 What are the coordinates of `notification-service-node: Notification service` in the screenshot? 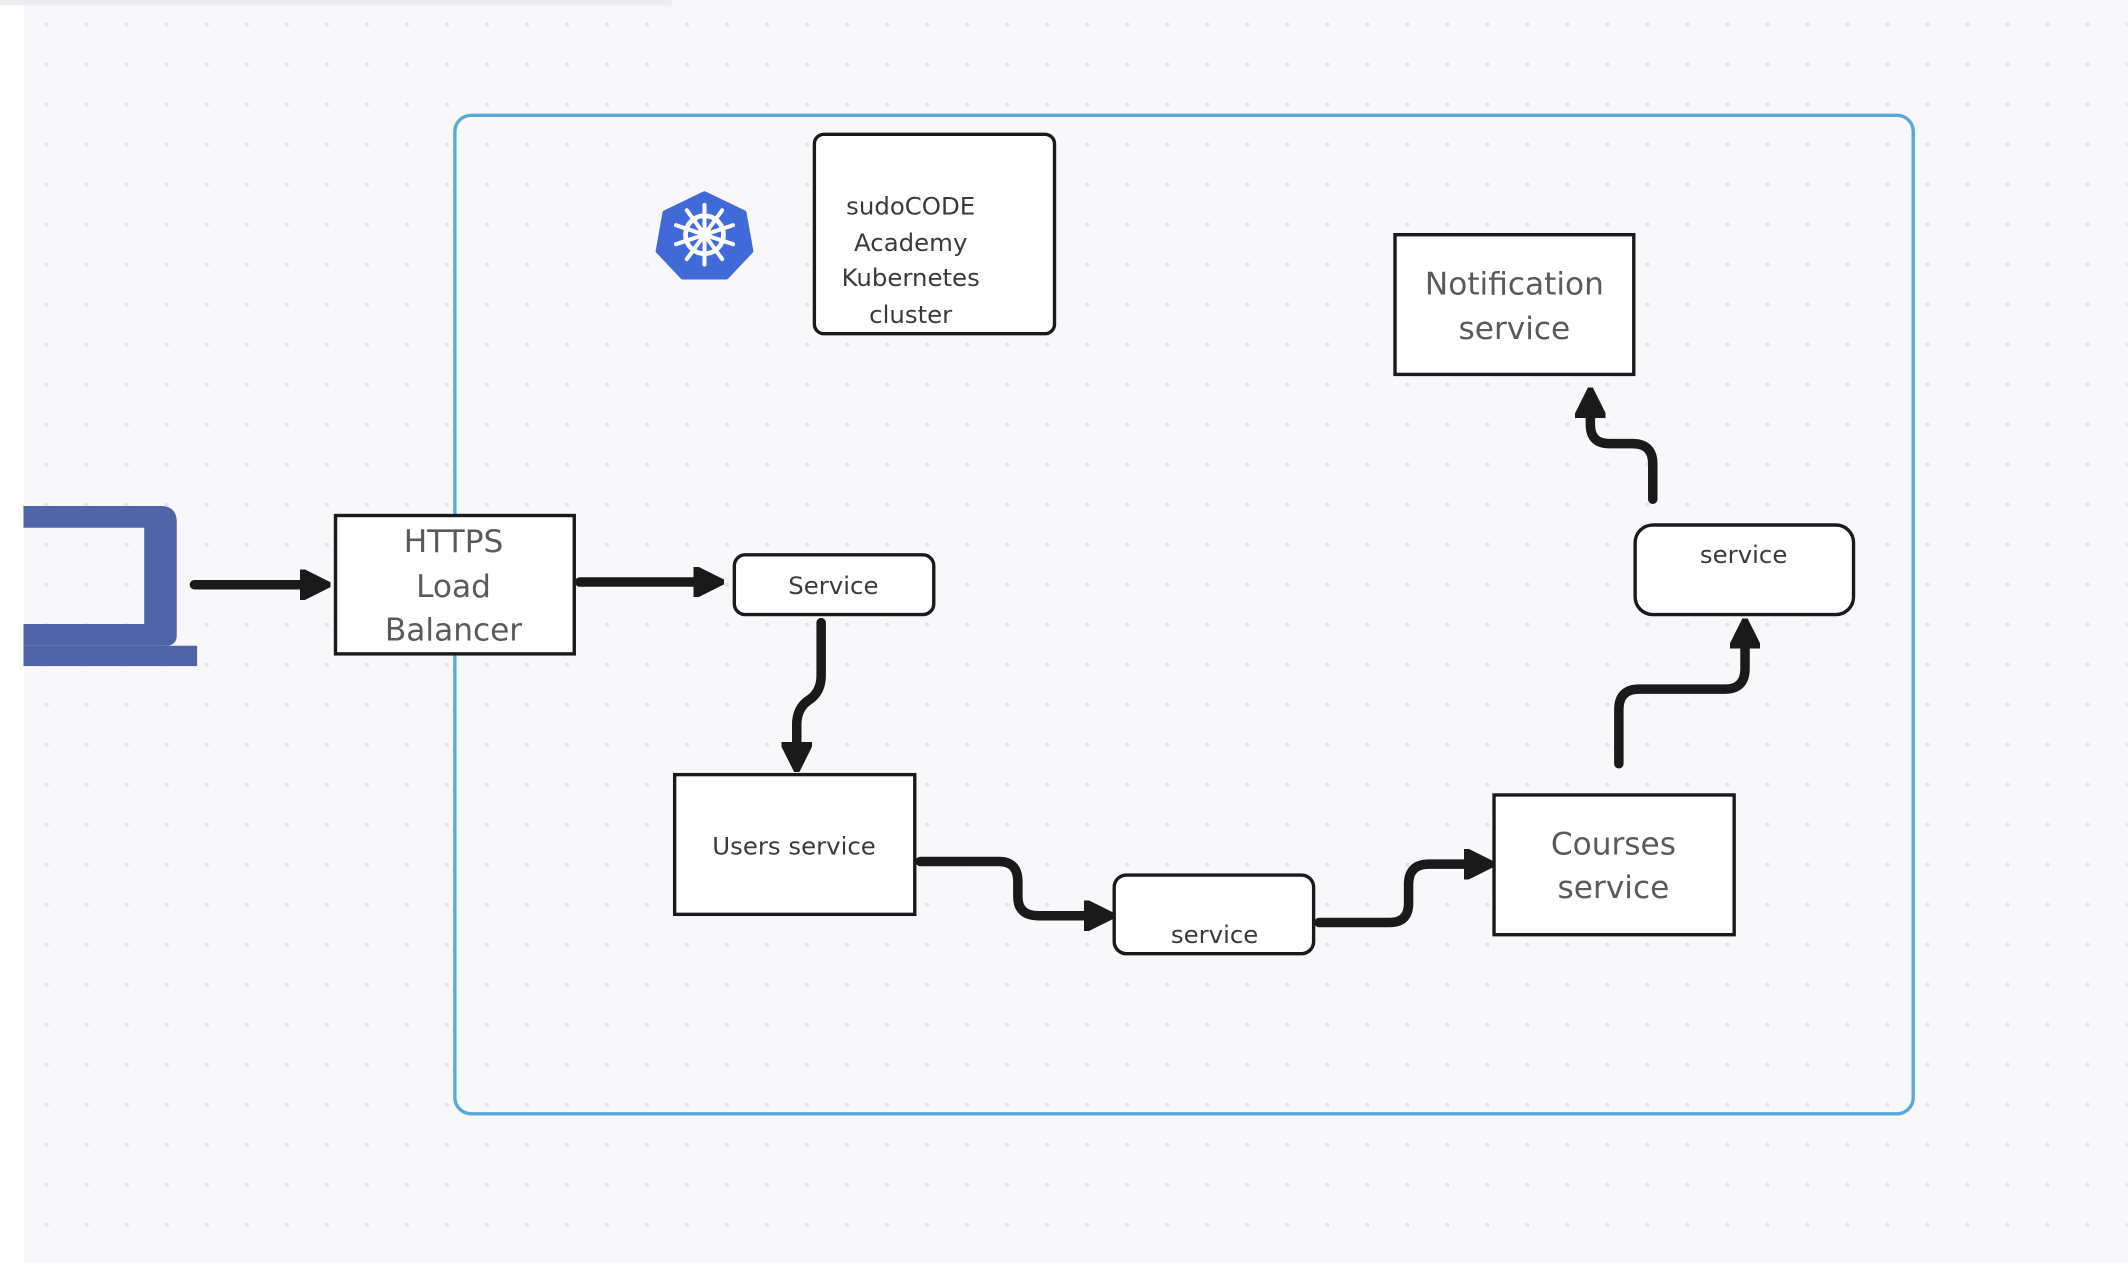 It's located at (1514, 304).